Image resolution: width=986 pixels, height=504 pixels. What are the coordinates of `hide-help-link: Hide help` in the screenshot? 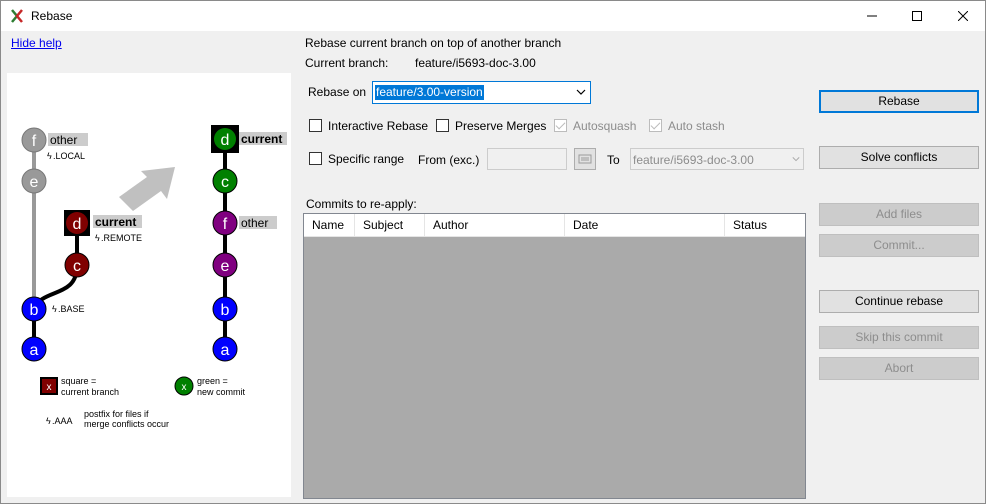 It's located at (36, 43).